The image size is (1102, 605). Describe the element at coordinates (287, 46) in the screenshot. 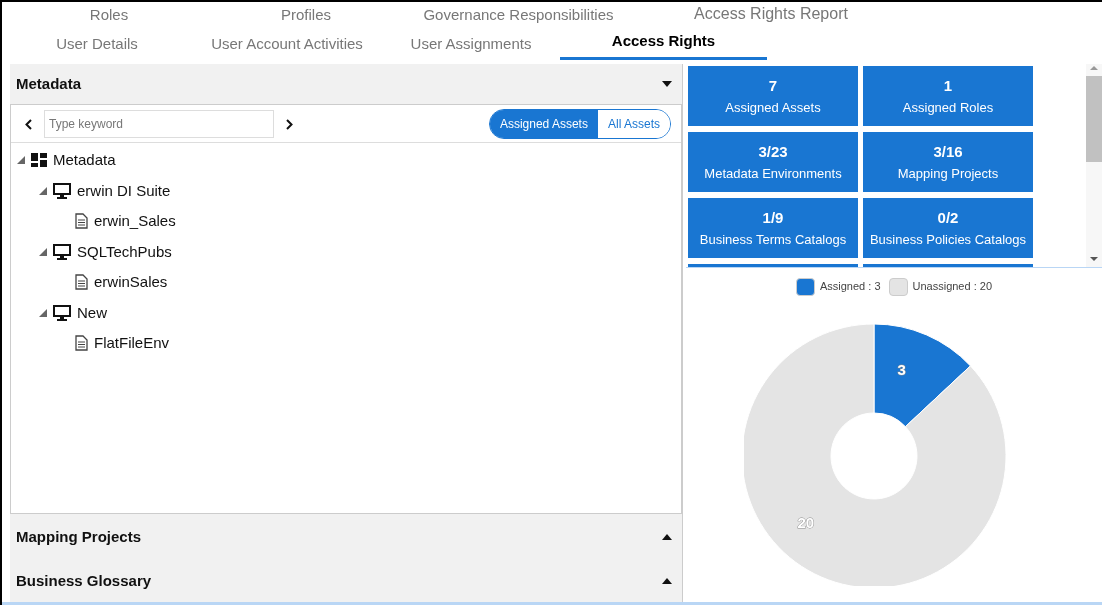

I see `tab: User Account Activities` at that location.